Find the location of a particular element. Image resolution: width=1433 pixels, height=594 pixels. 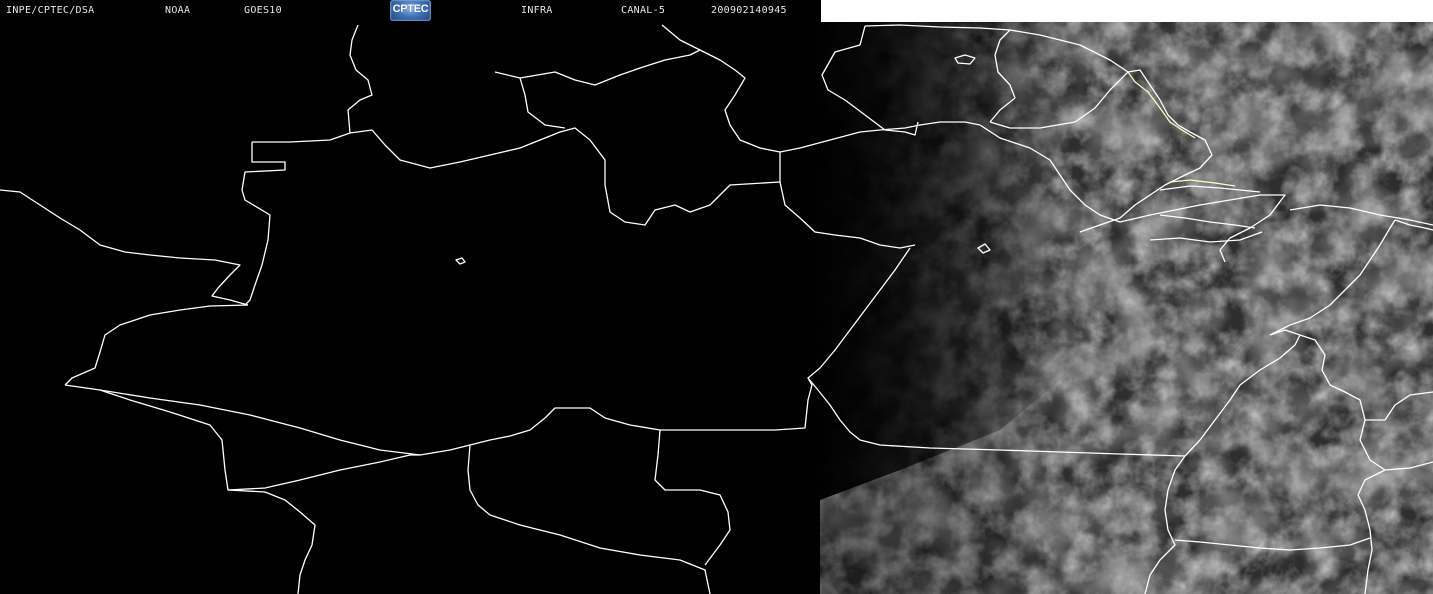

timestamp-label: 200902140945 is located at coordinates (749, 10).